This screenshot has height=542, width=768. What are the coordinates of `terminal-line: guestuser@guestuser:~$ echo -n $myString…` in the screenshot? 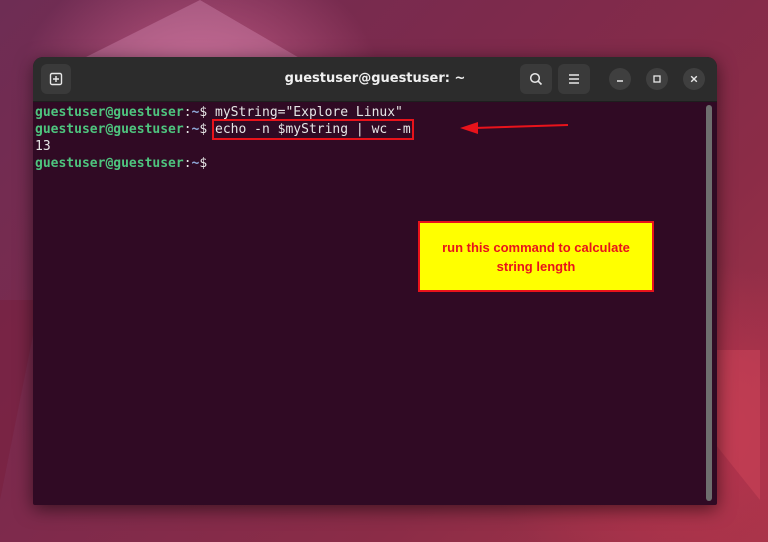 It's located at (369, 129).